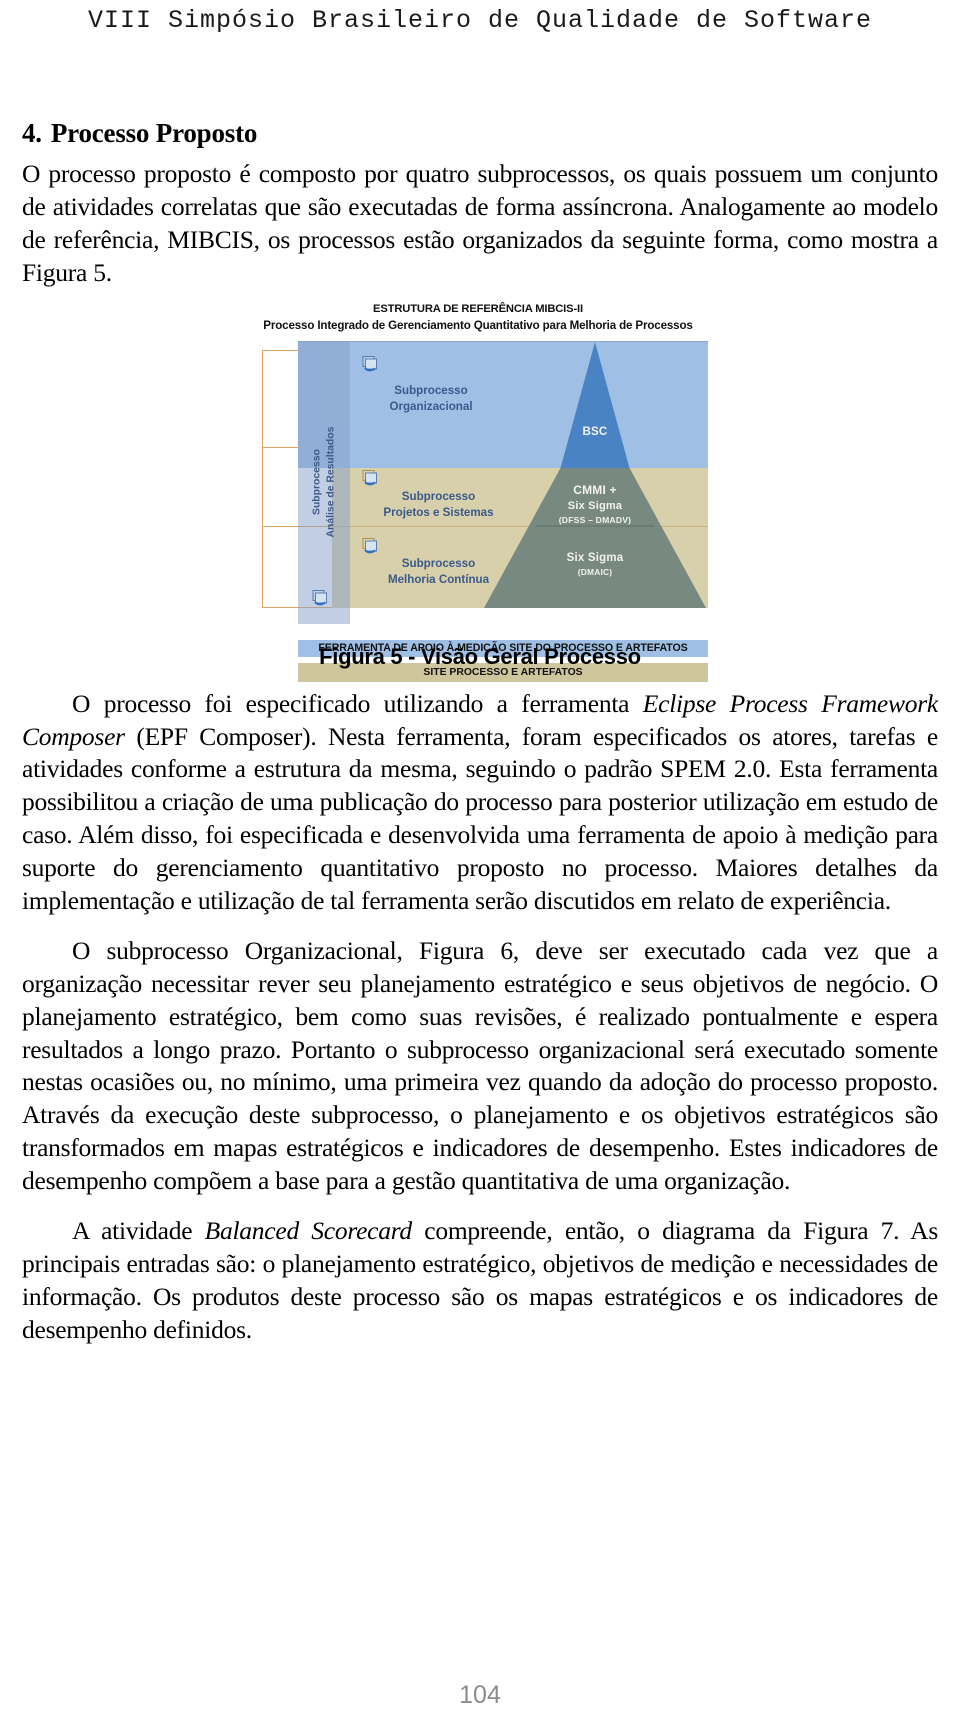 The image size is (960, 1732). I want to click on paragraph-4-italic-1: Balanced Scorecard, so click(308, 1230).